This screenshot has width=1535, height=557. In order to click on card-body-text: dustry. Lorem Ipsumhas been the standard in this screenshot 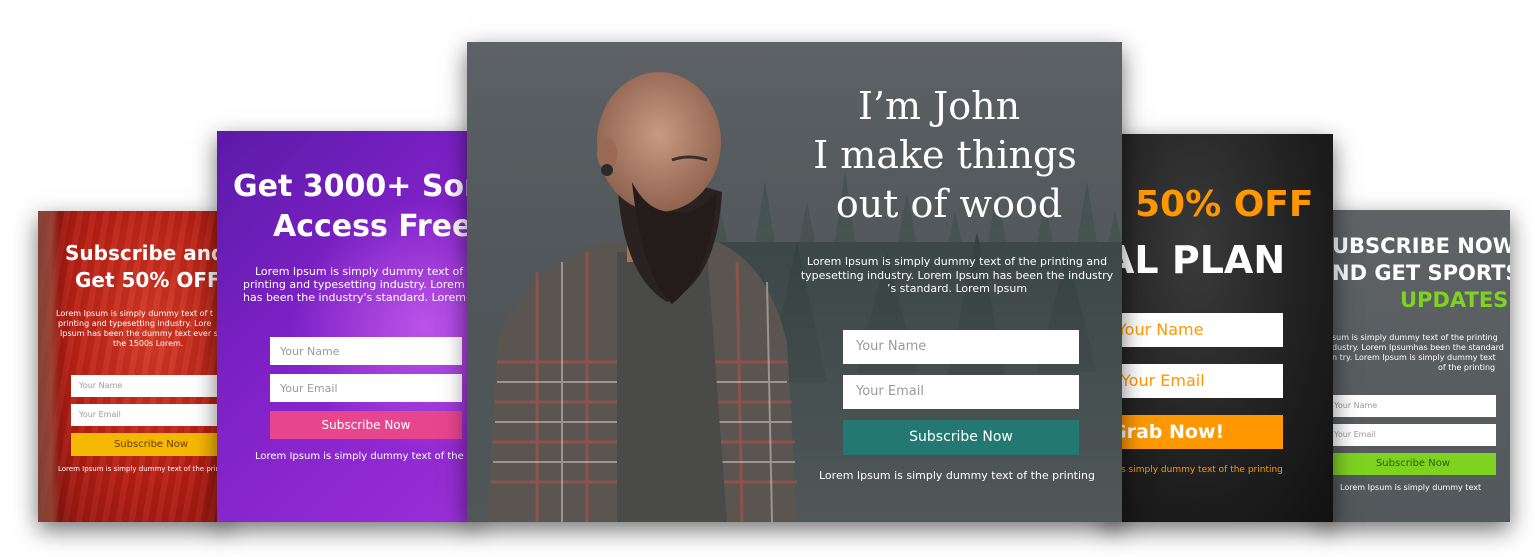, I will do `click(1418, 347)`.